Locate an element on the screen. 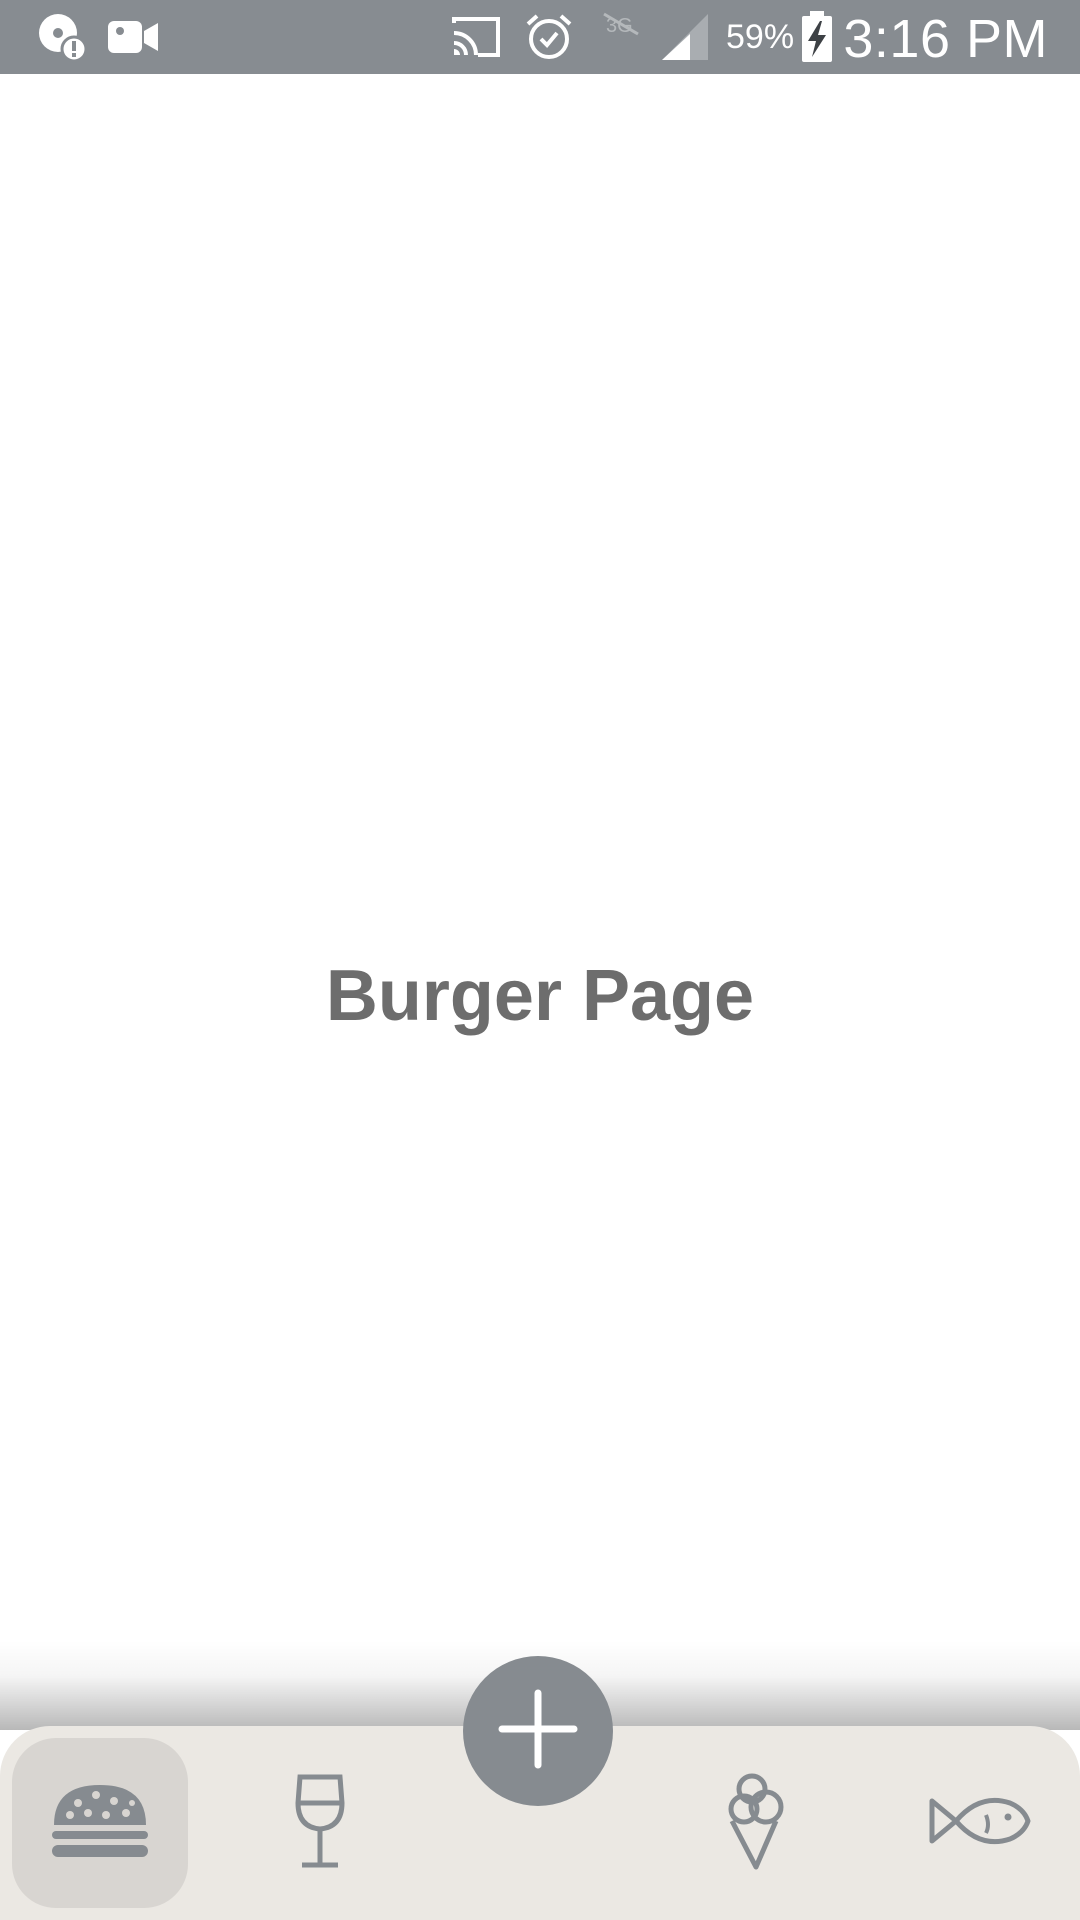 This screenshot has height=1920, width=1080. battery-charging-icon is located at coordinates (817, 37).